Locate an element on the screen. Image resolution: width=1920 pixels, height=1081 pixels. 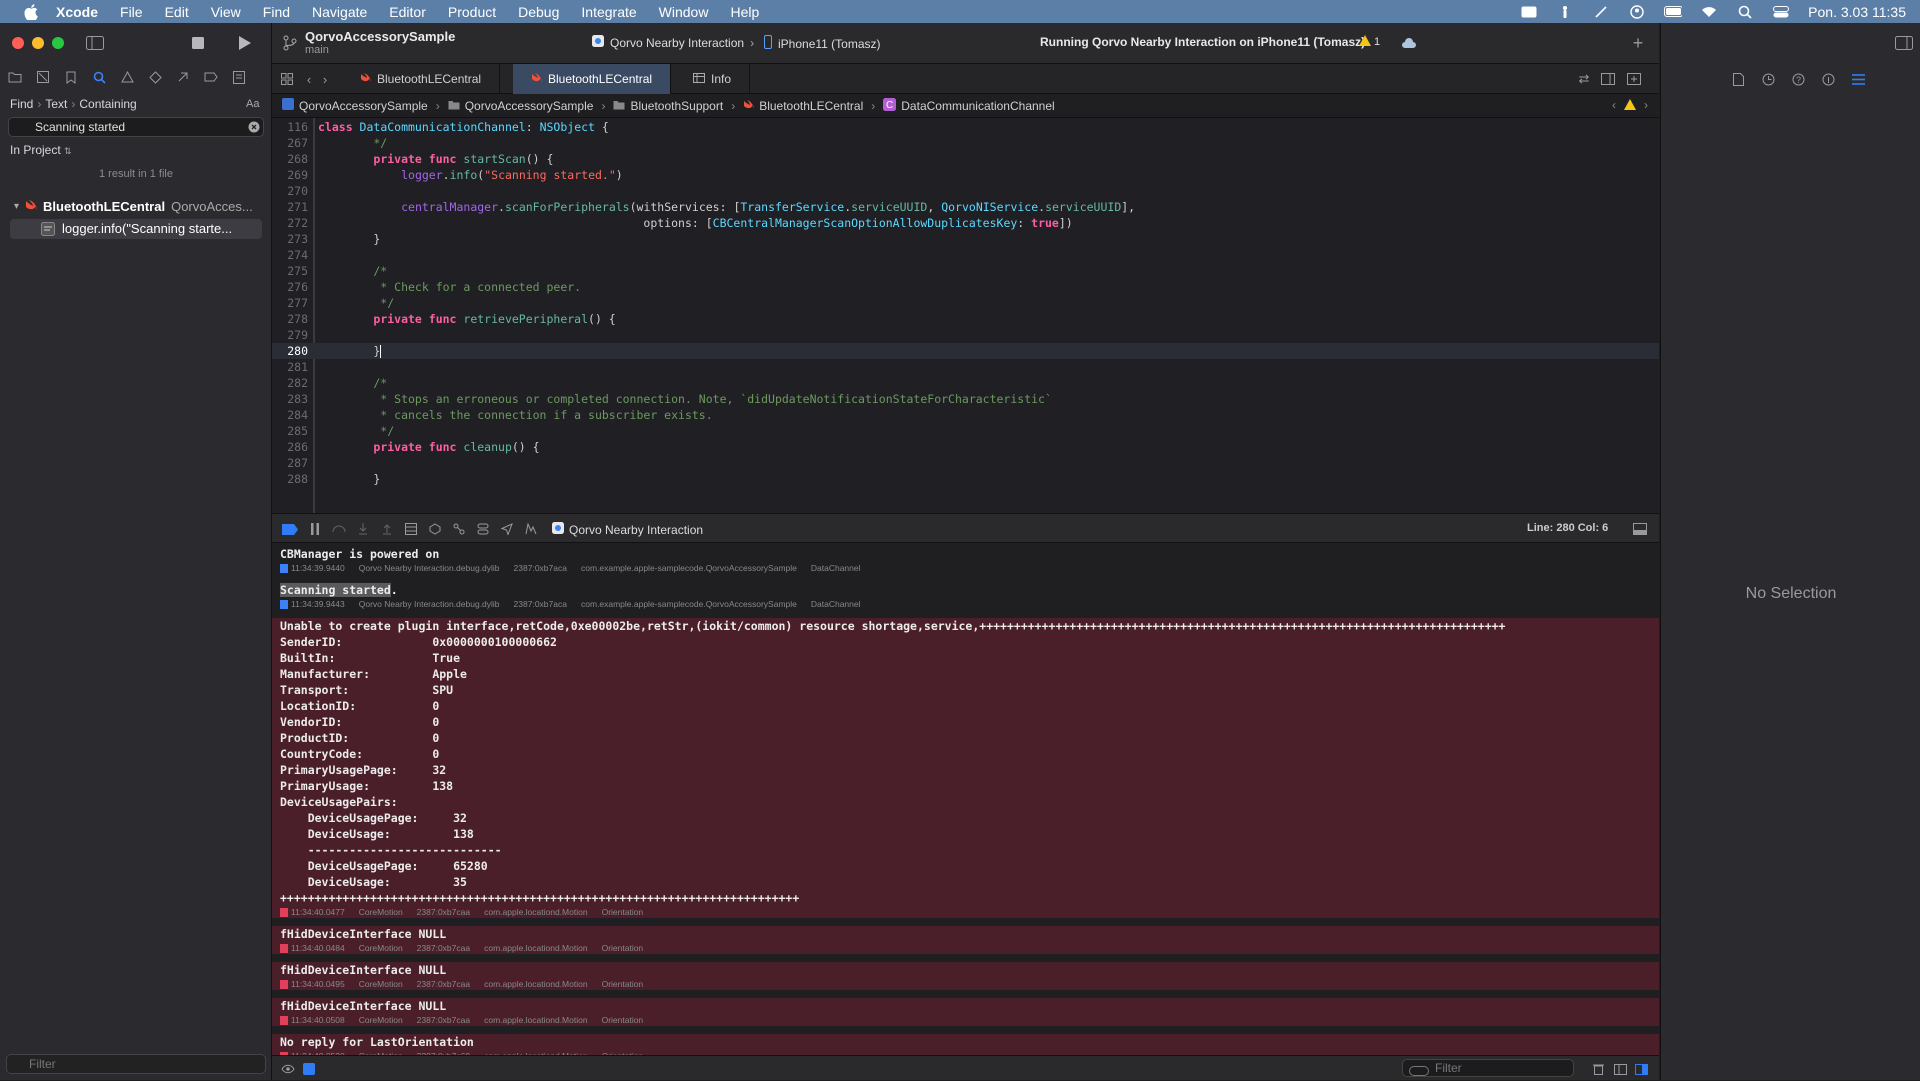
debug-navigator-icon is located at coordinates (183, 77).